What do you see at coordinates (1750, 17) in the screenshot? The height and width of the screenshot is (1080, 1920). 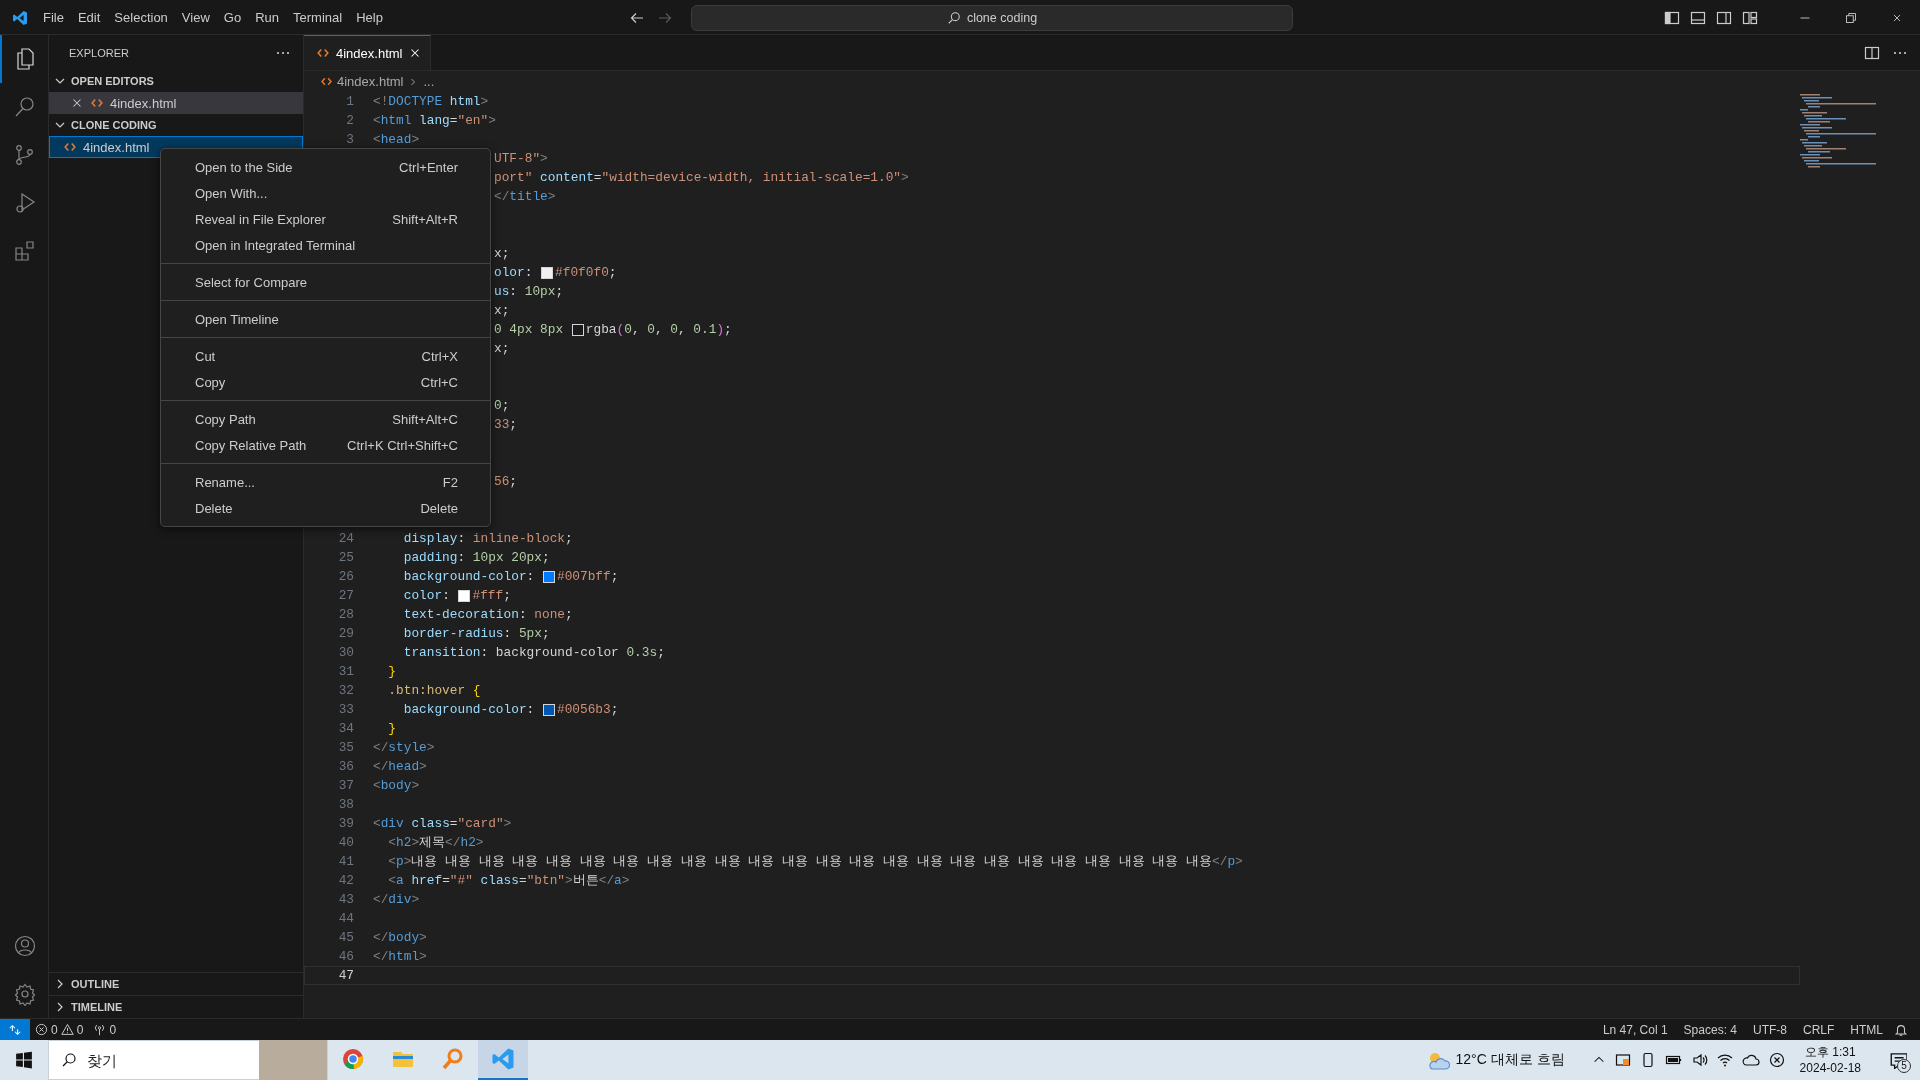 I see `layout-grid-icon` at bounding box center [1750, 17].